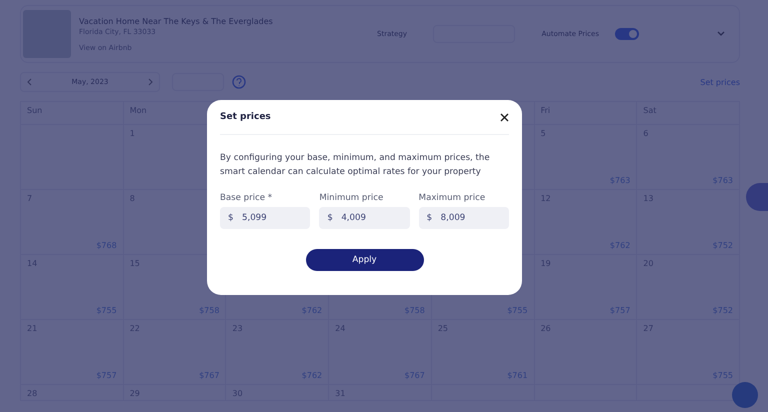 This screenshot has width=768, height=412. Describe the element at coordinates (247, 198) in the screenshot. I see `field-label: Base price *` at that location.